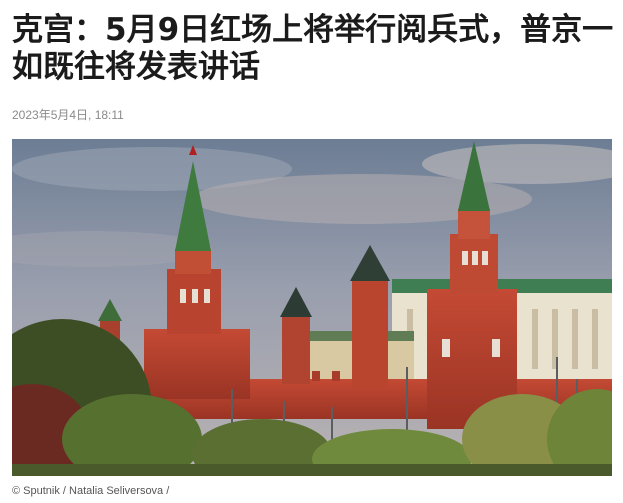 The height and width of the screenshot is (503, 623). Describe the element at coordinates (91, 491) in the screenshot. I see `photo-credit: © Sputnik / Natalia Seliversova /` at that location.